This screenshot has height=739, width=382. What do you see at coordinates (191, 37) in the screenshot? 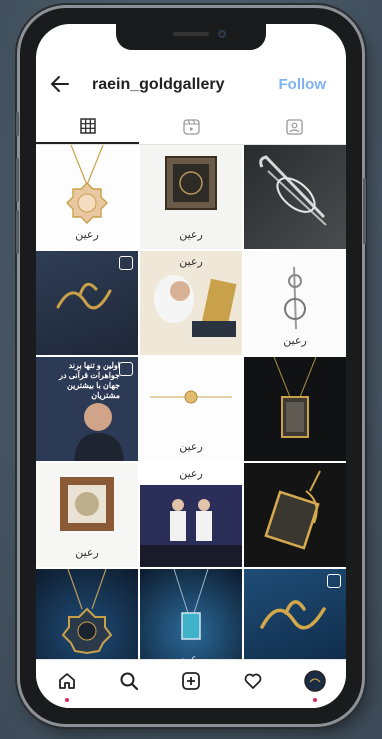
I see `notch` at bounding box center [191, 37].